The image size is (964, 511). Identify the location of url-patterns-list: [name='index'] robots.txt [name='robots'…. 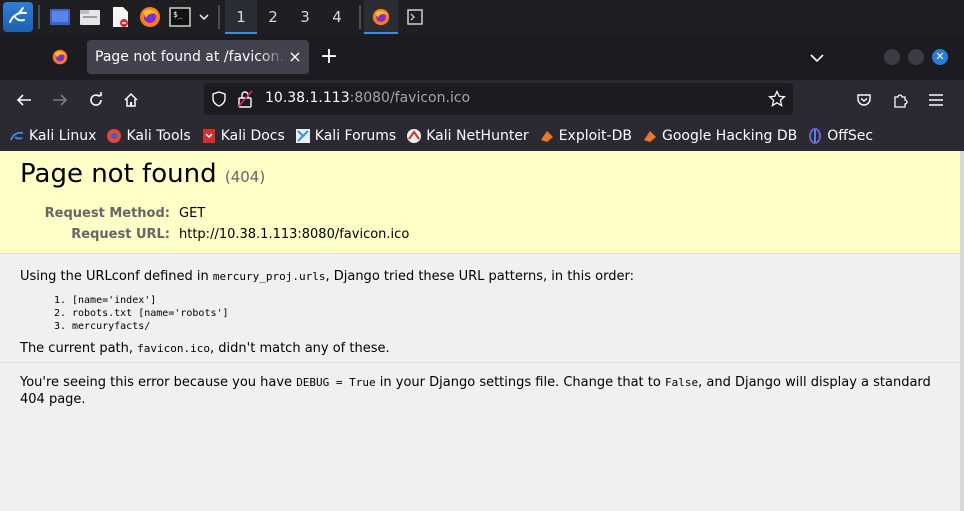
(506, 313).